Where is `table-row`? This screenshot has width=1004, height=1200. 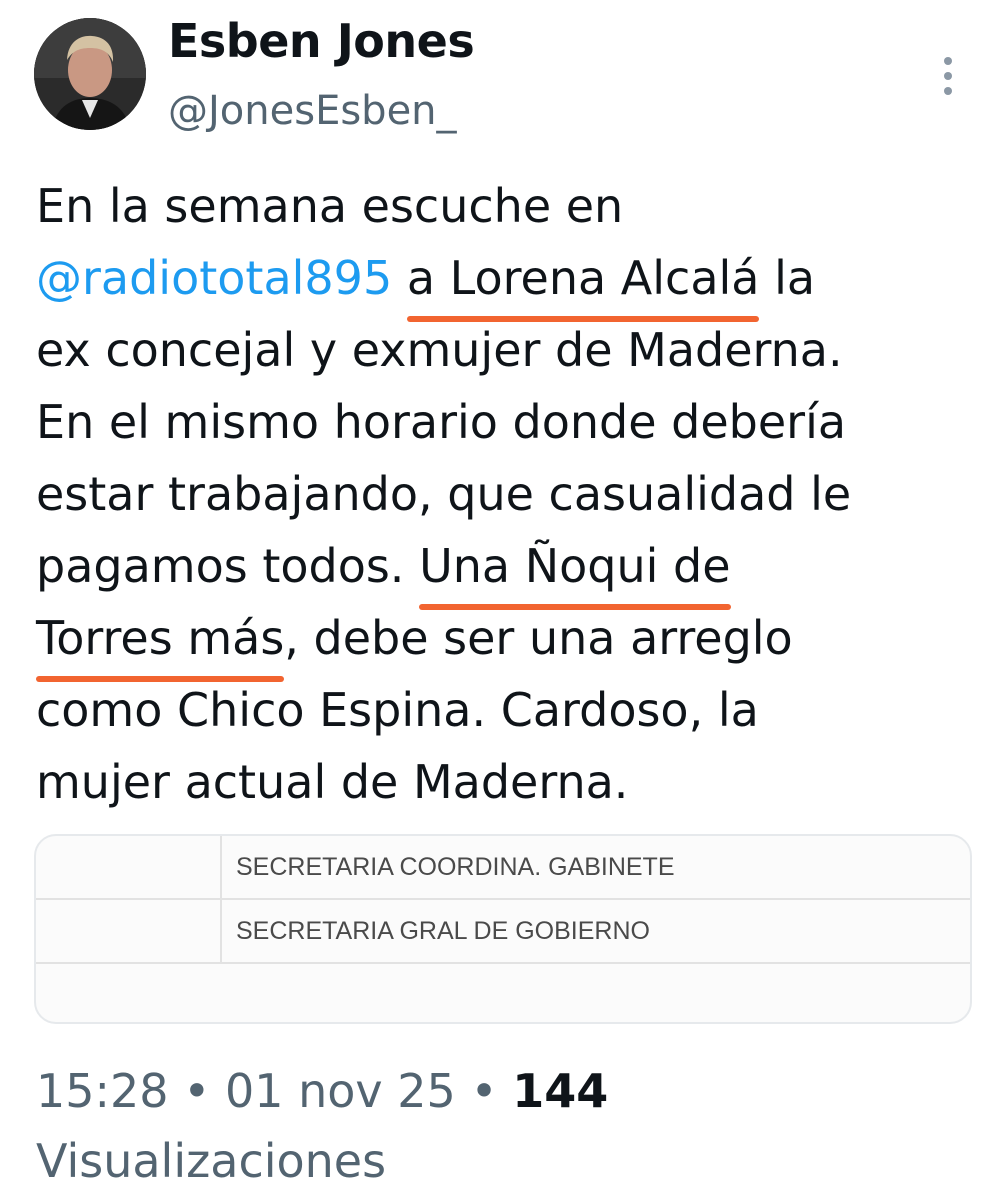
table-row is located at coordinates (503, 992).